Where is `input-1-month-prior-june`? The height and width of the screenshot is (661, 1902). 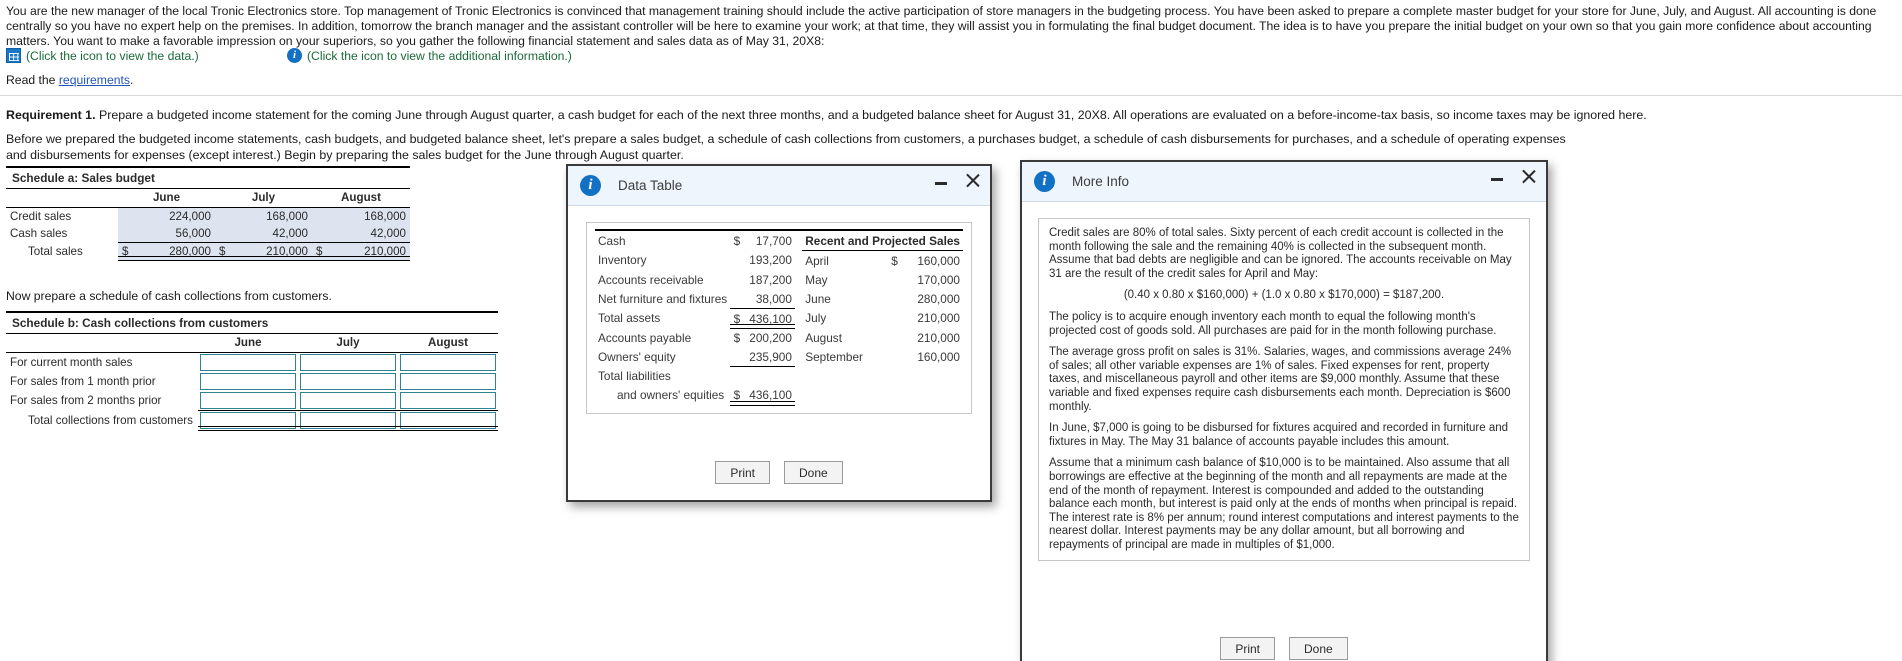 input-1-month-prior-june is located at coordinates (248, 381).